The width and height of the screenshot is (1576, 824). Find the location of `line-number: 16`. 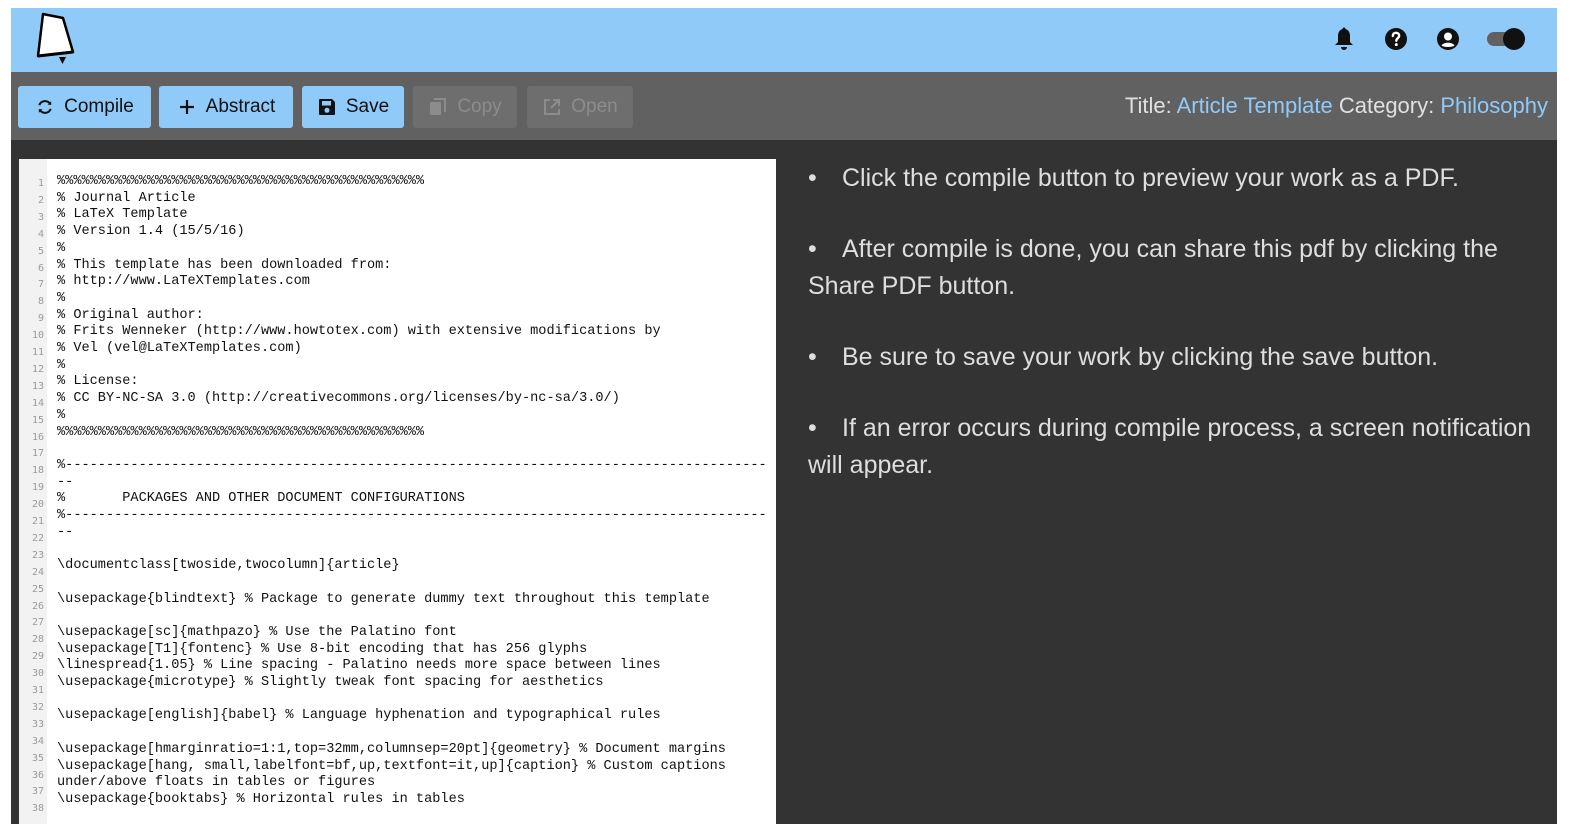

line-number: 16 is located at coordinates (37, 437).